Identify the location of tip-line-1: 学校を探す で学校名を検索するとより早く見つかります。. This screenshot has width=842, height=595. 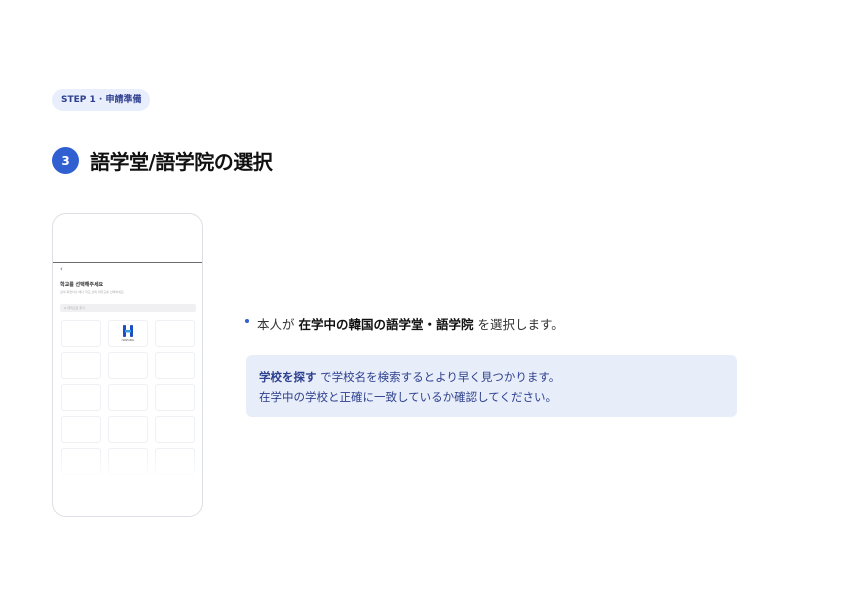
(491, 377).